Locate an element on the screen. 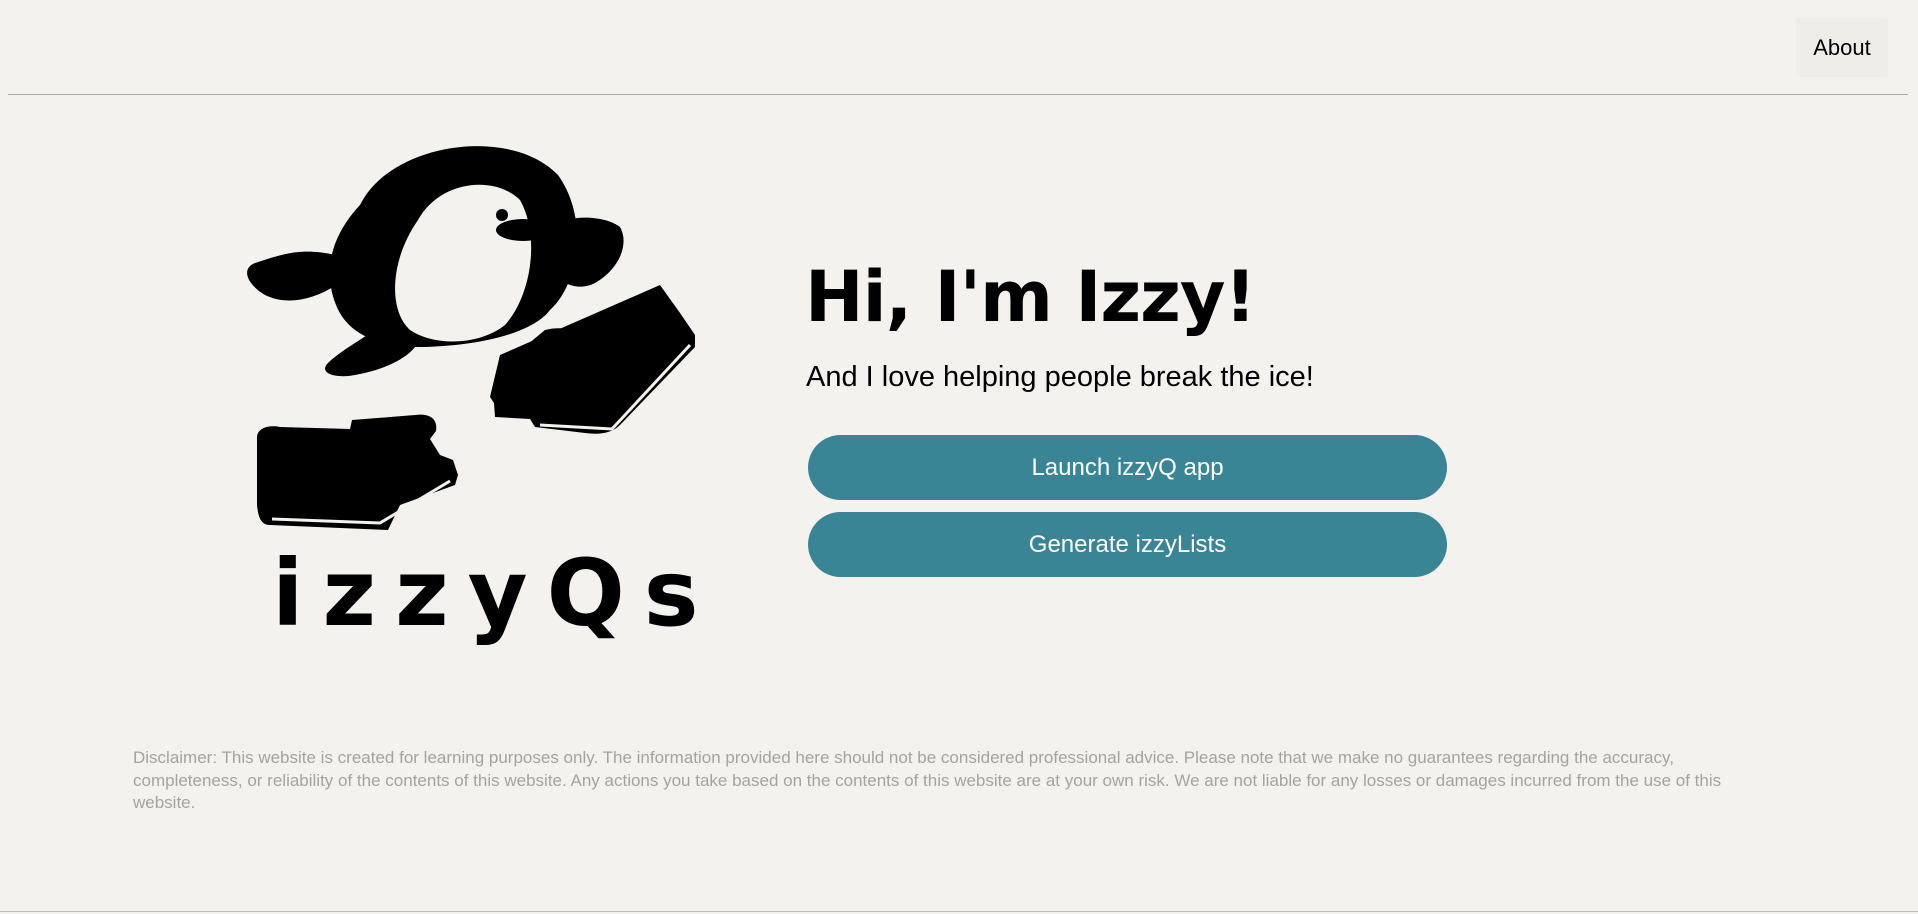 The image size is (1918, 914). hero-subtitle: And I love helping people break the ice! is located at coordinates (1060, 377).